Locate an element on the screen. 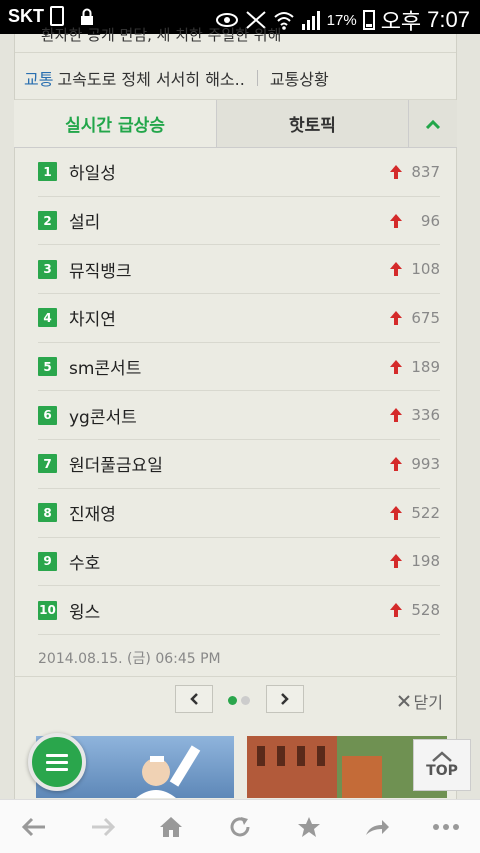 The image size is (480, 853). trend-count: 675 is located at coordinates (425, 317).